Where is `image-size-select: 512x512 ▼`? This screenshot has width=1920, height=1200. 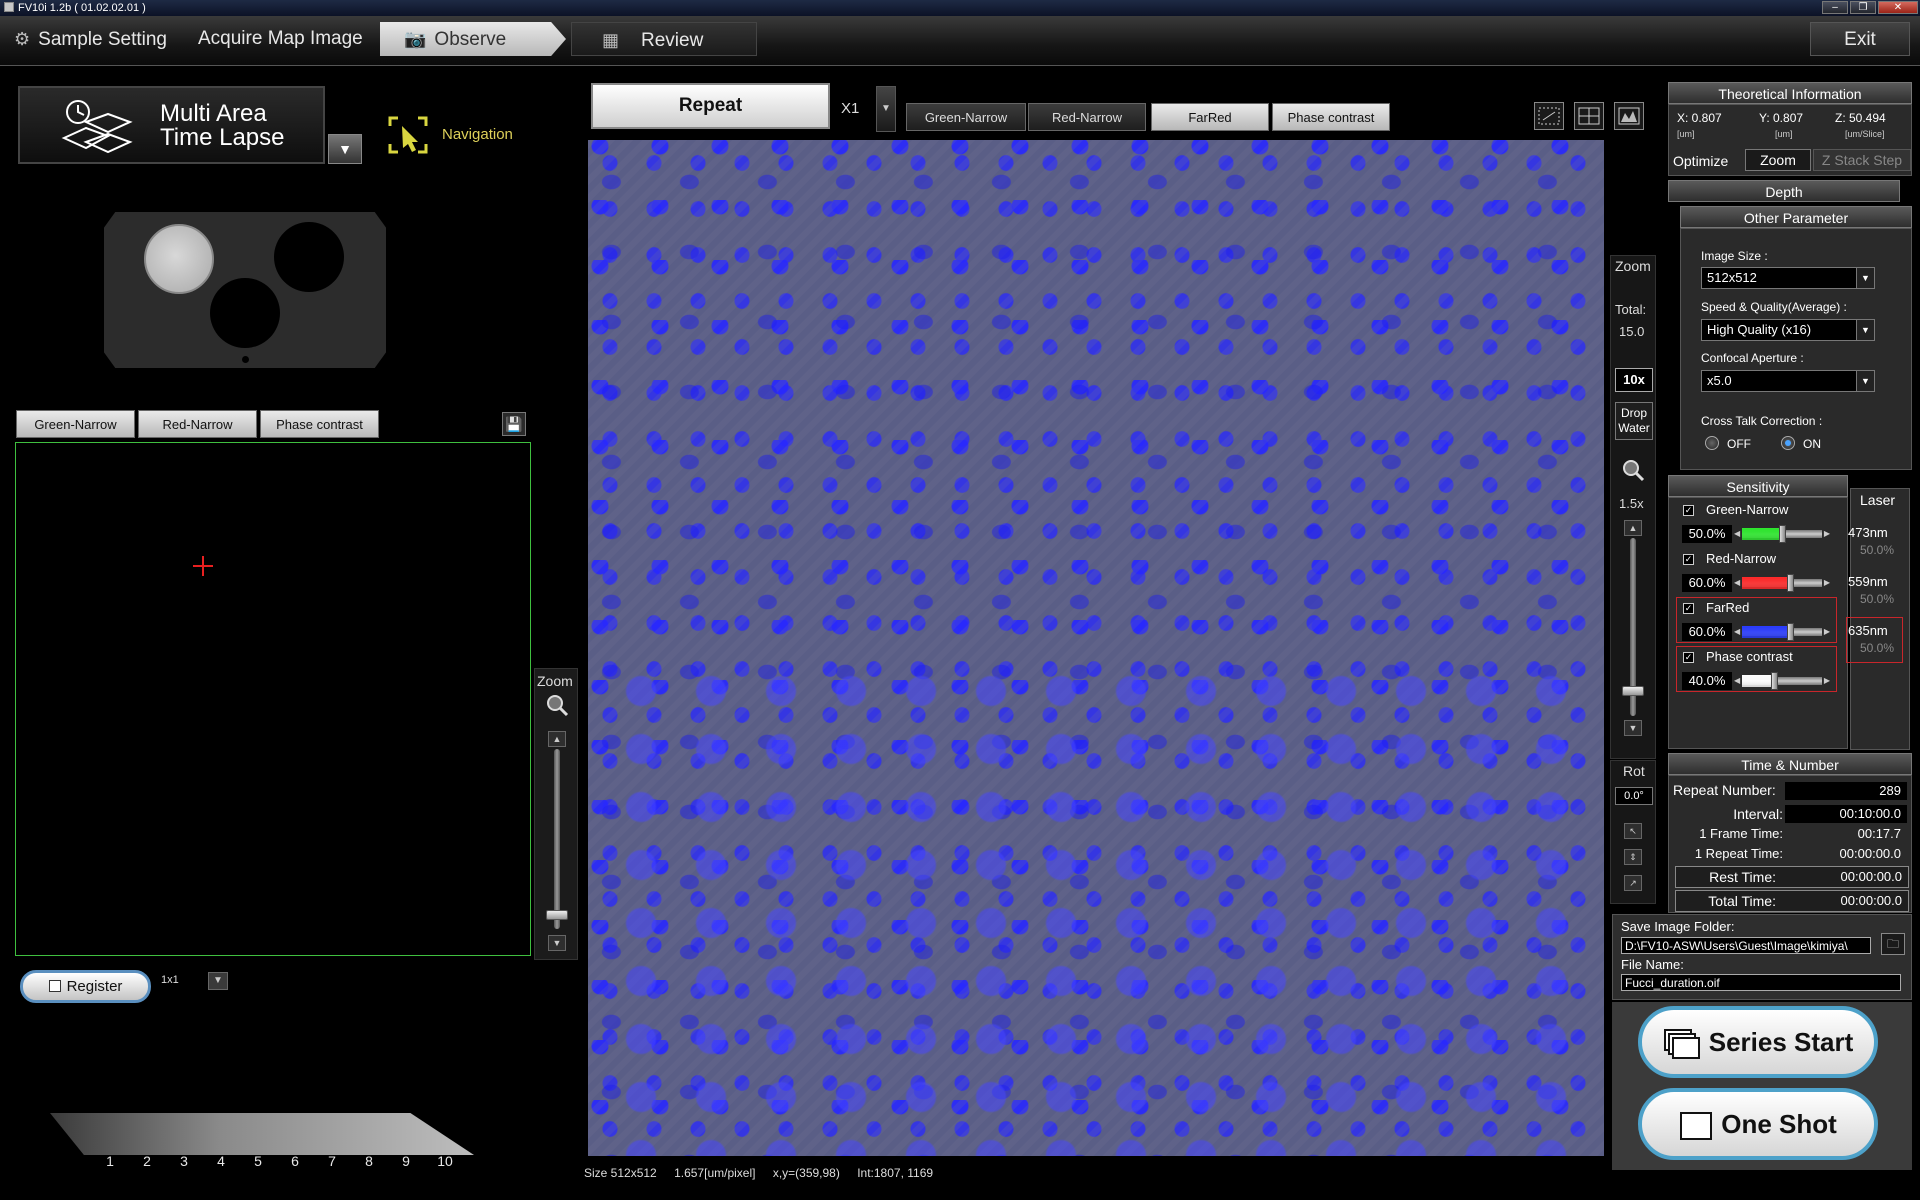
image-size-select: 512x512 ▼ is located at coordinates (1788, 278).